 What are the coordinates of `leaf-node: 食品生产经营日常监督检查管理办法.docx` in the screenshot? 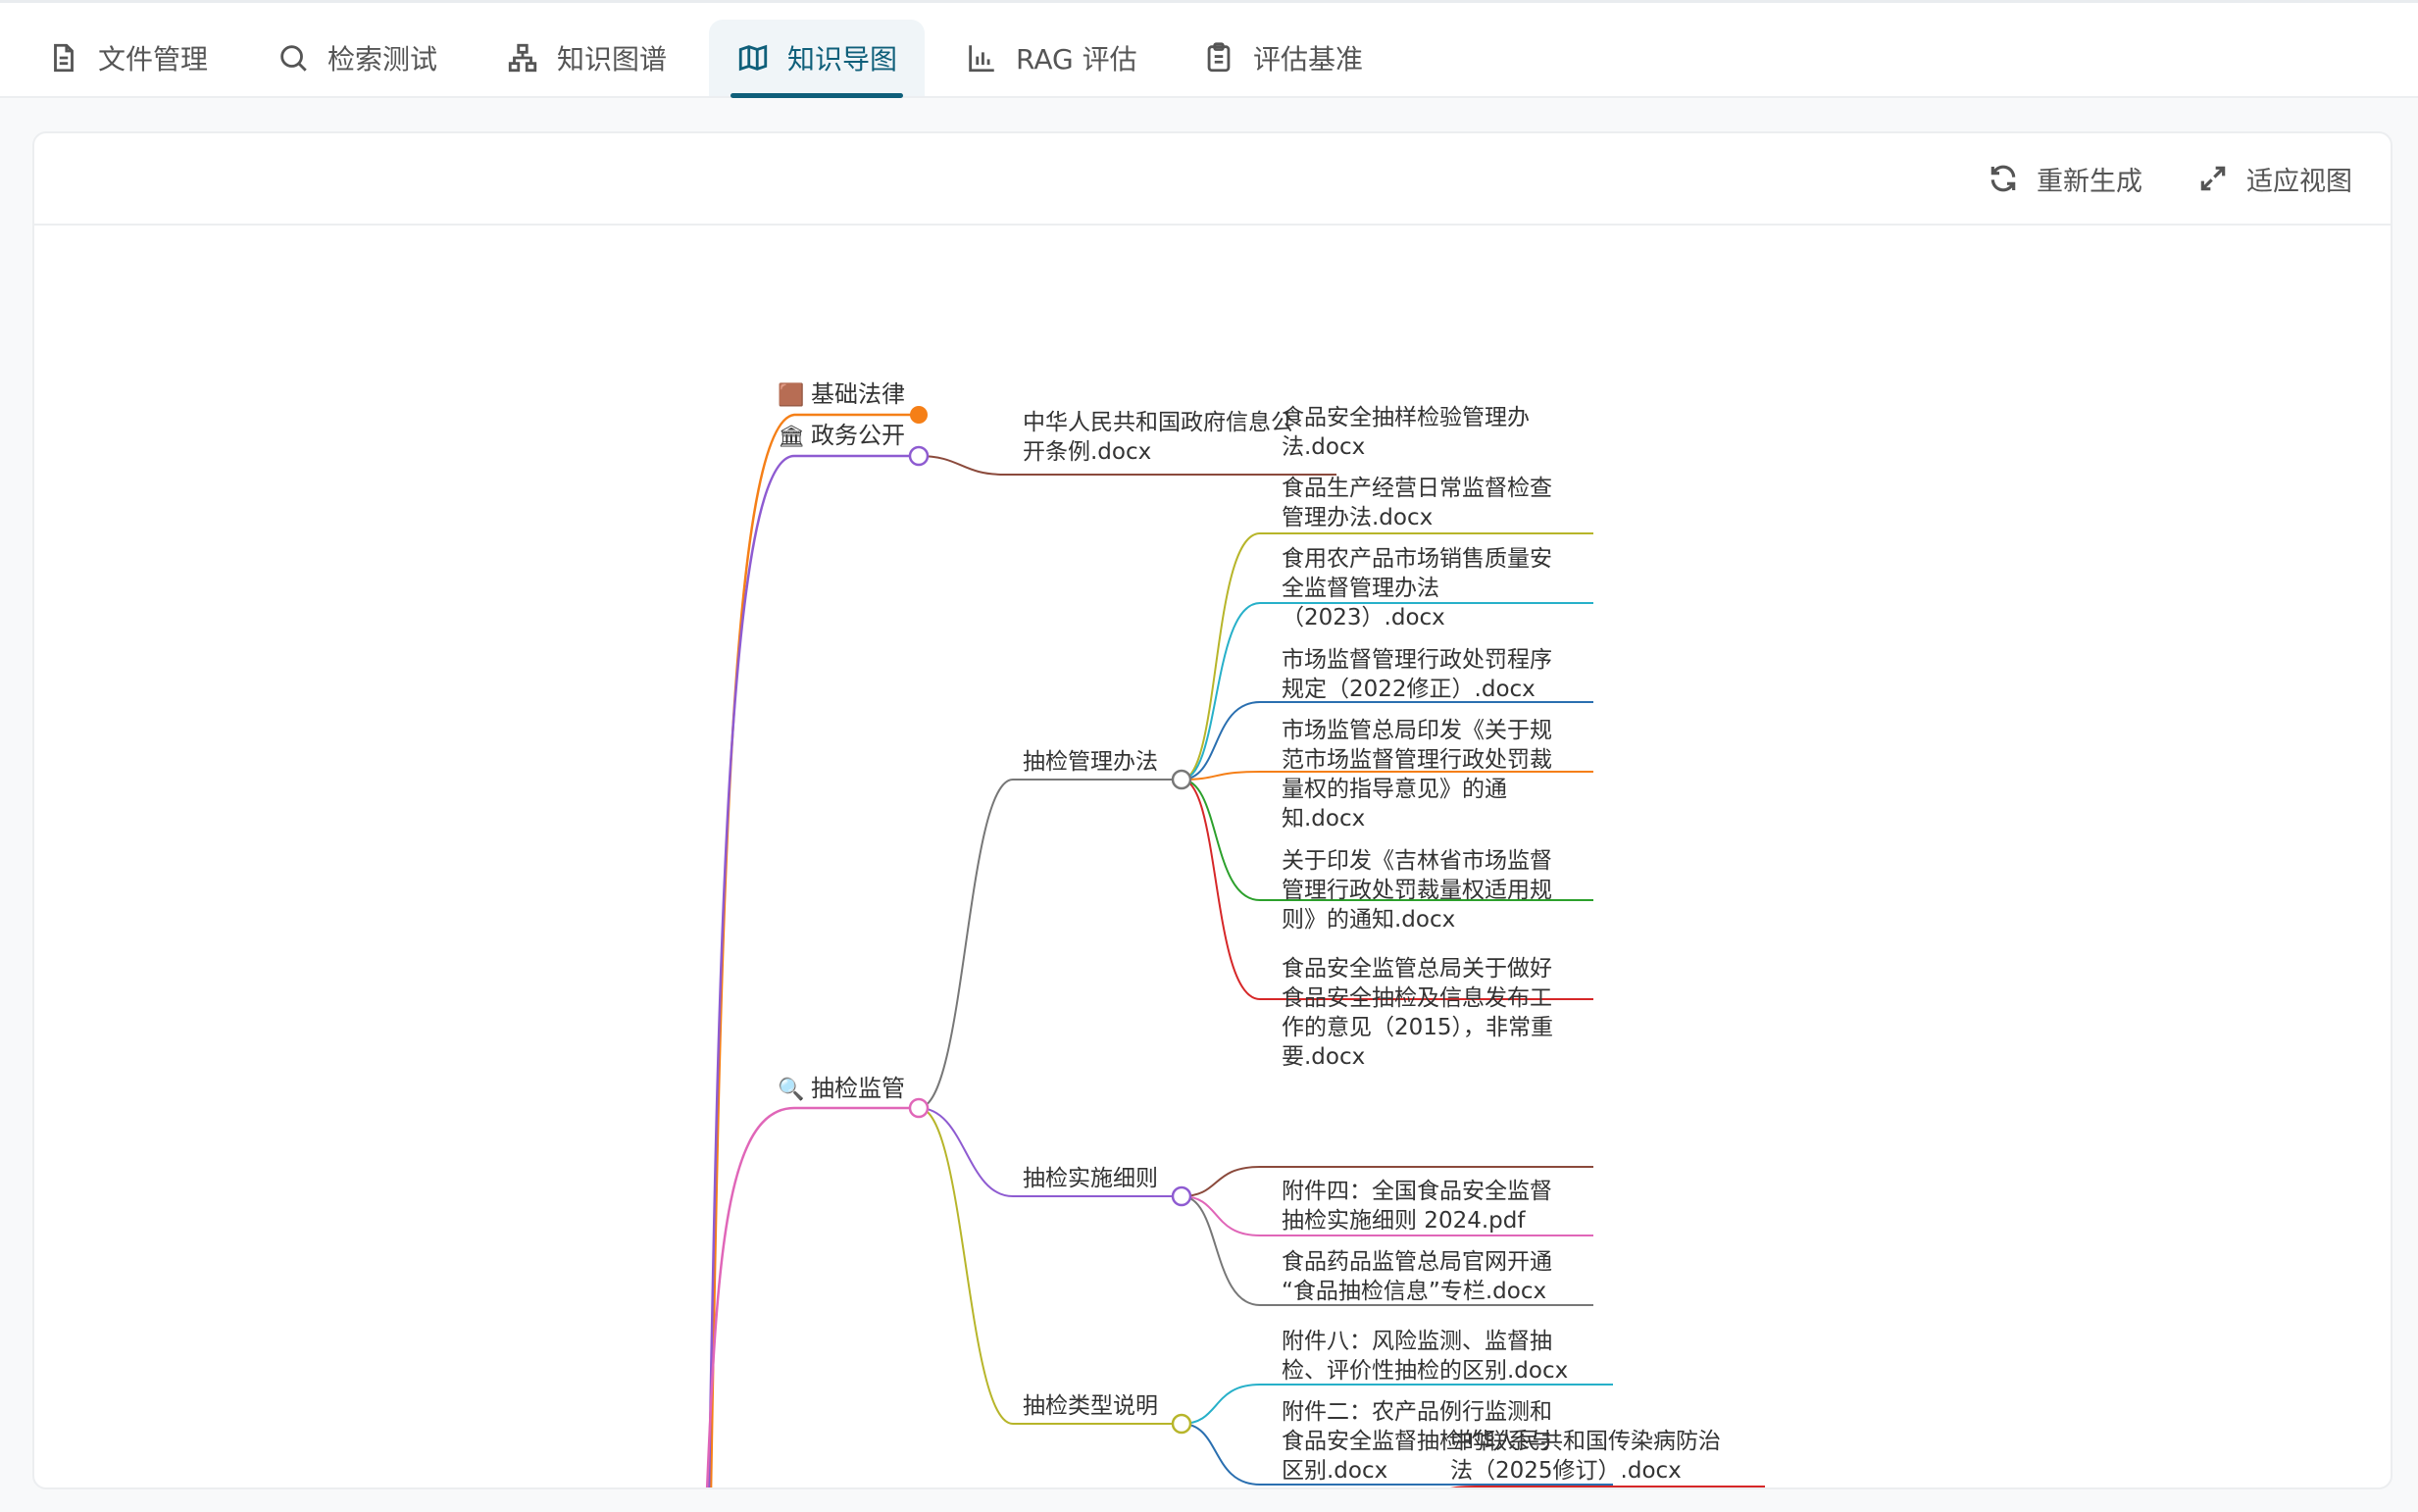 It's located at (1417, 503).